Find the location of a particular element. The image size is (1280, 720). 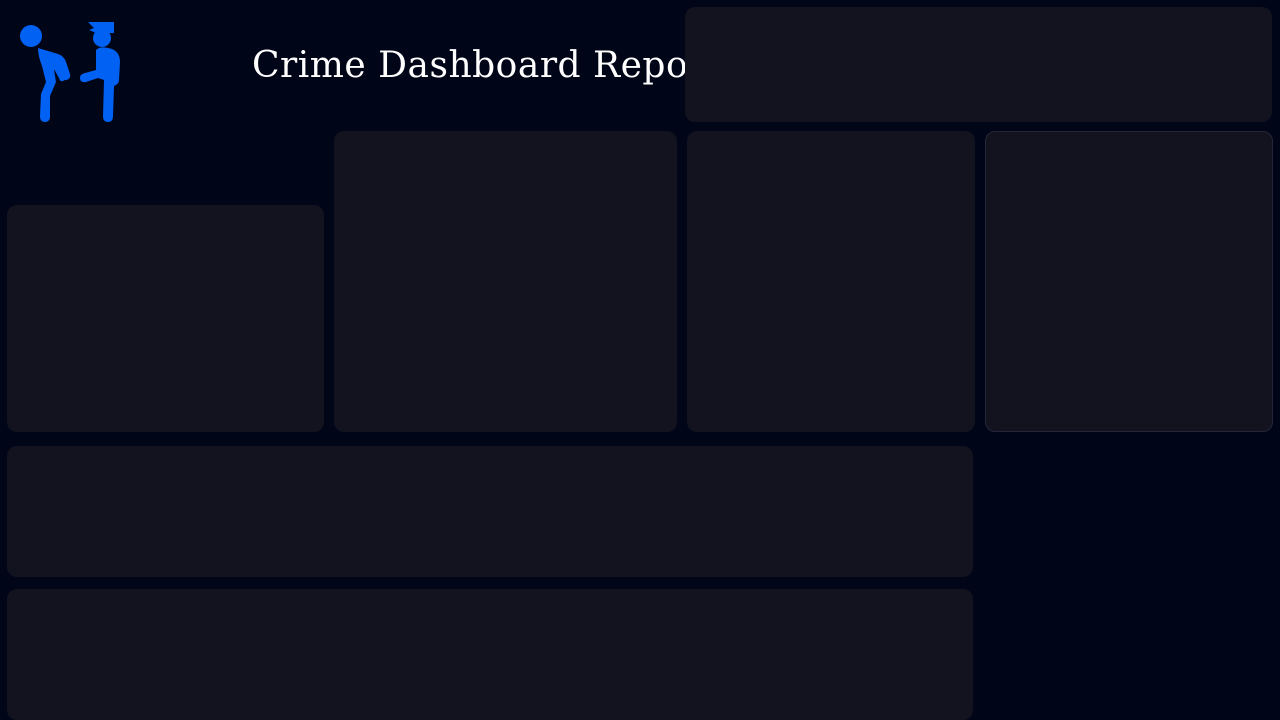

middle-left-panel is located at coordinates (165, 318).